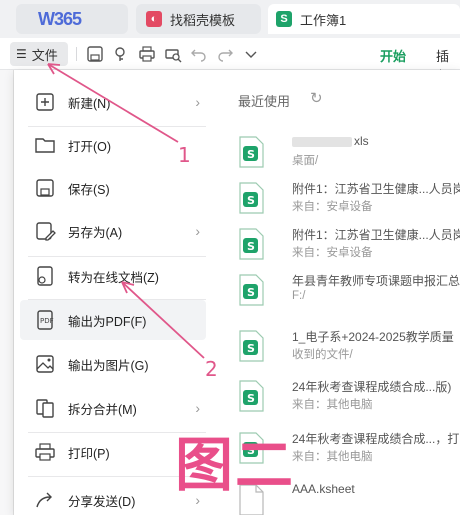  I want to click on tab-workbook-label: 工作簿1, so click(323, 20).